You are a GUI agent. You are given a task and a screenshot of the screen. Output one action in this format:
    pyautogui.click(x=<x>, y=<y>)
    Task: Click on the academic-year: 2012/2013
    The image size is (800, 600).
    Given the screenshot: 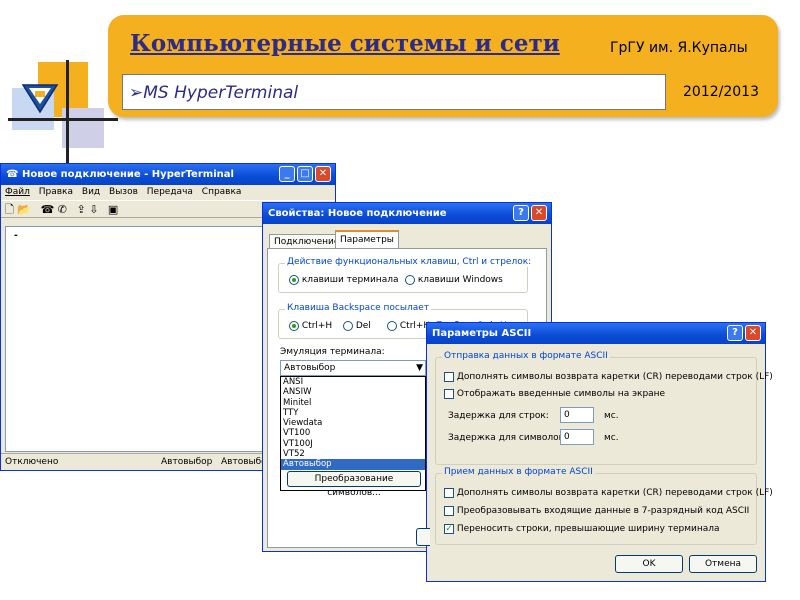 What is the action you would take?
    pyautogui.click(x=721, y=92)
    